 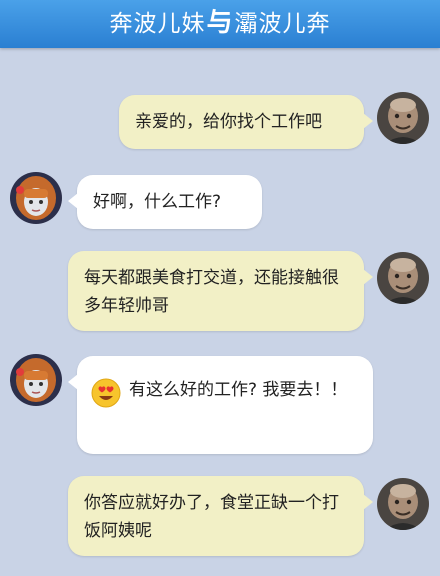 I want to click on message-bubble-5: 你答应就好办了，食堂正缺一个打饭阿姨呢, so click(x=220, y=516).